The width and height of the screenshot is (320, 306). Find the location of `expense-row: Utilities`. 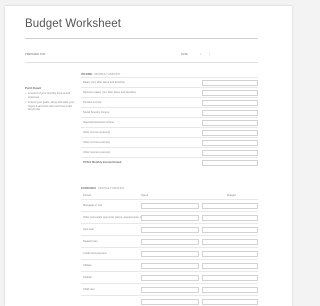

expense-row: Utilities is located at coordinates (169, 265).